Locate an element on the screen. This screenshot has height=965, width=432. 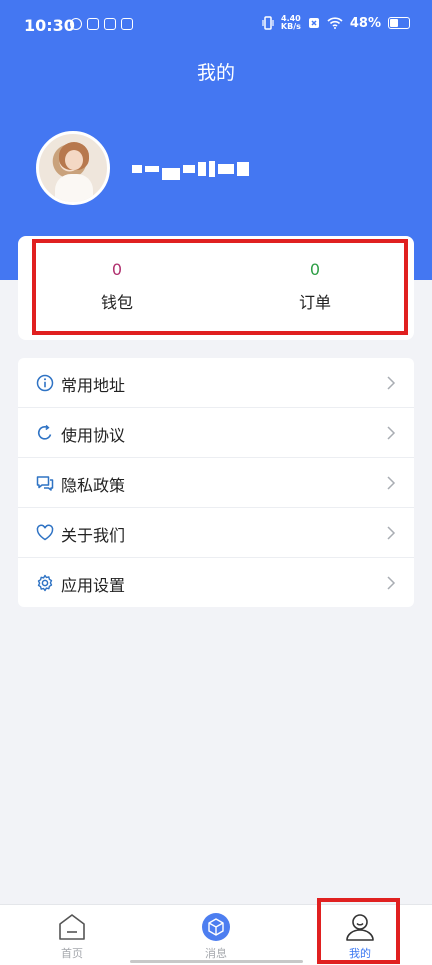
username-masked is located at coordinates (190, 169).